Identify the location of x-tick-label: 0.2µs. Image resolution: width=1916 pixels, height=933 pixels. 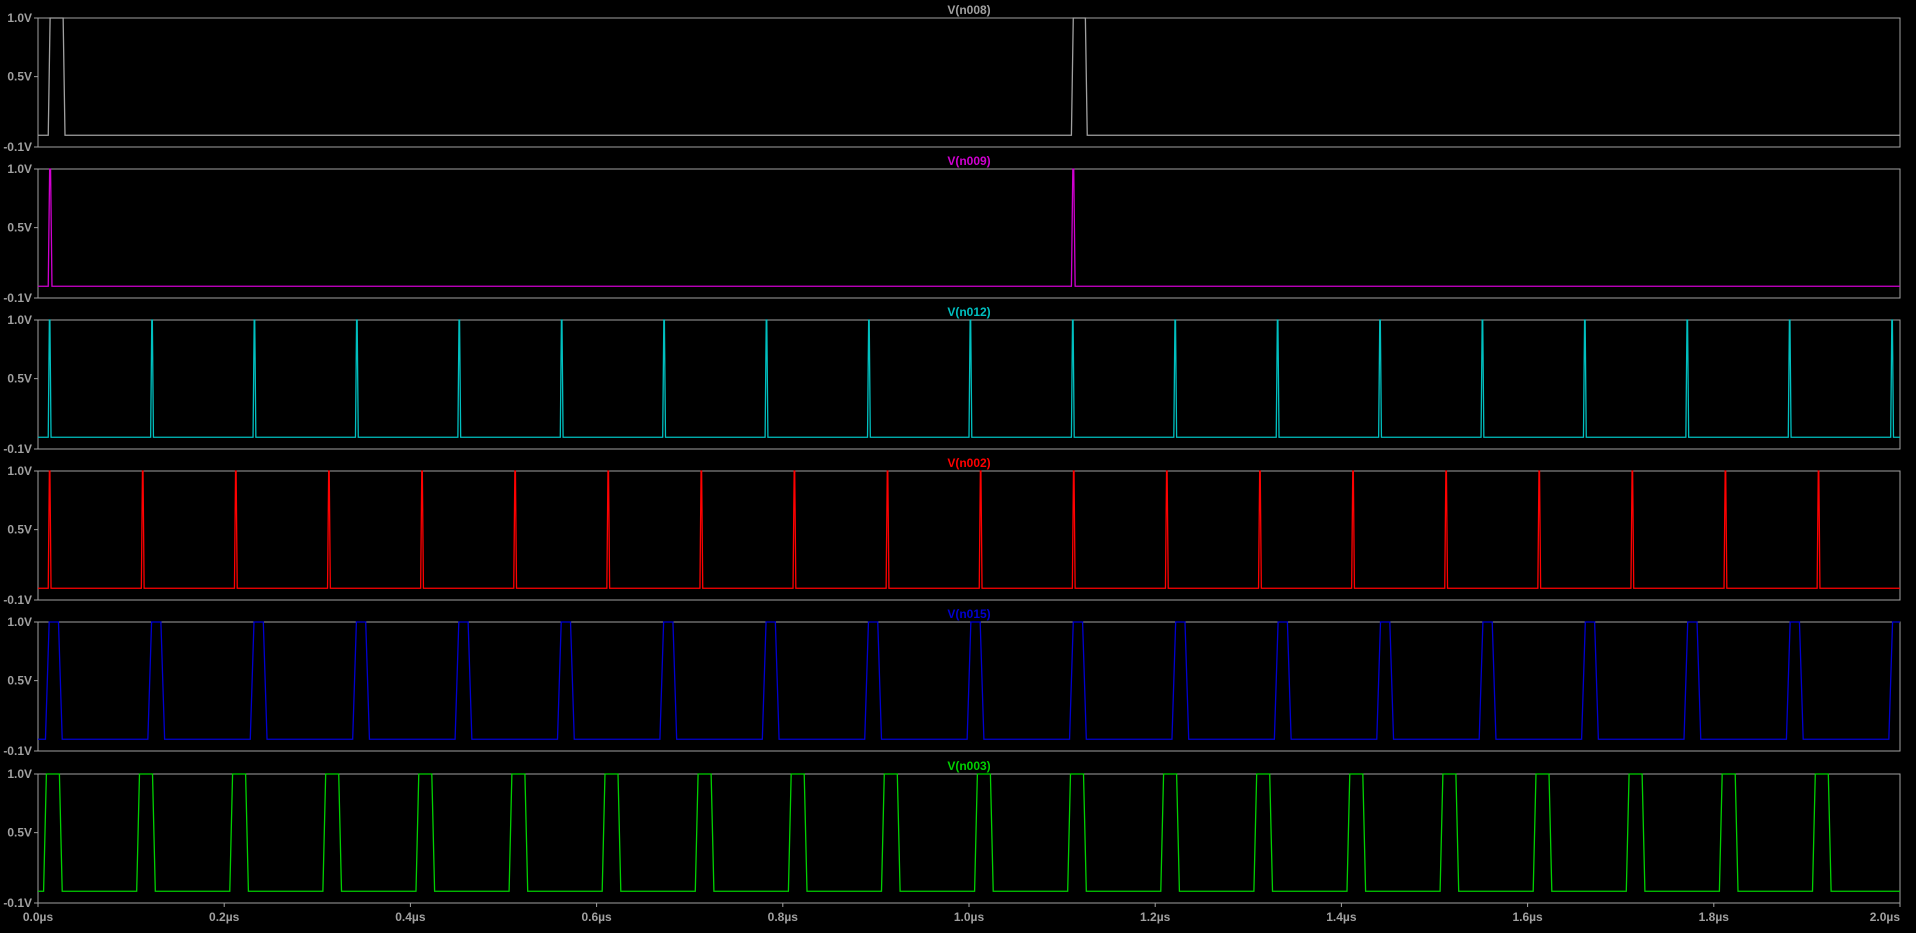
(224, 917).